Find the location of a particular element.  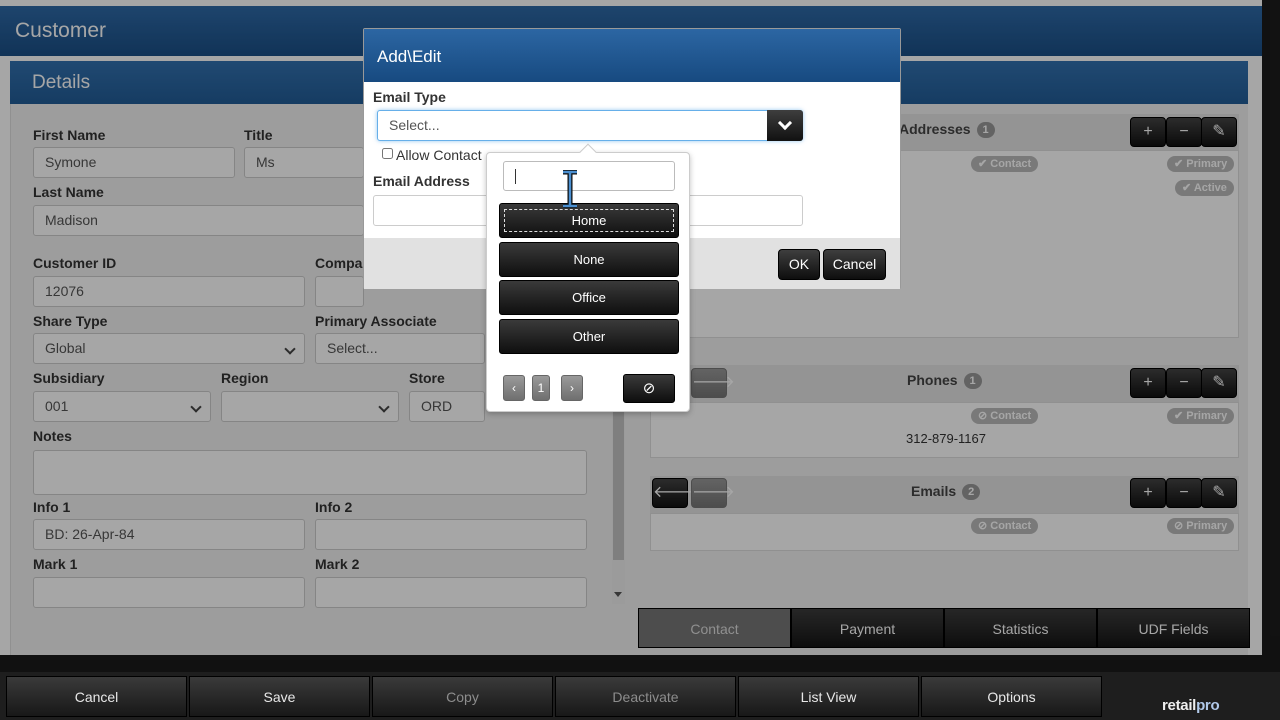

allow-contact-checkbox is located at coordinates (387, 153).